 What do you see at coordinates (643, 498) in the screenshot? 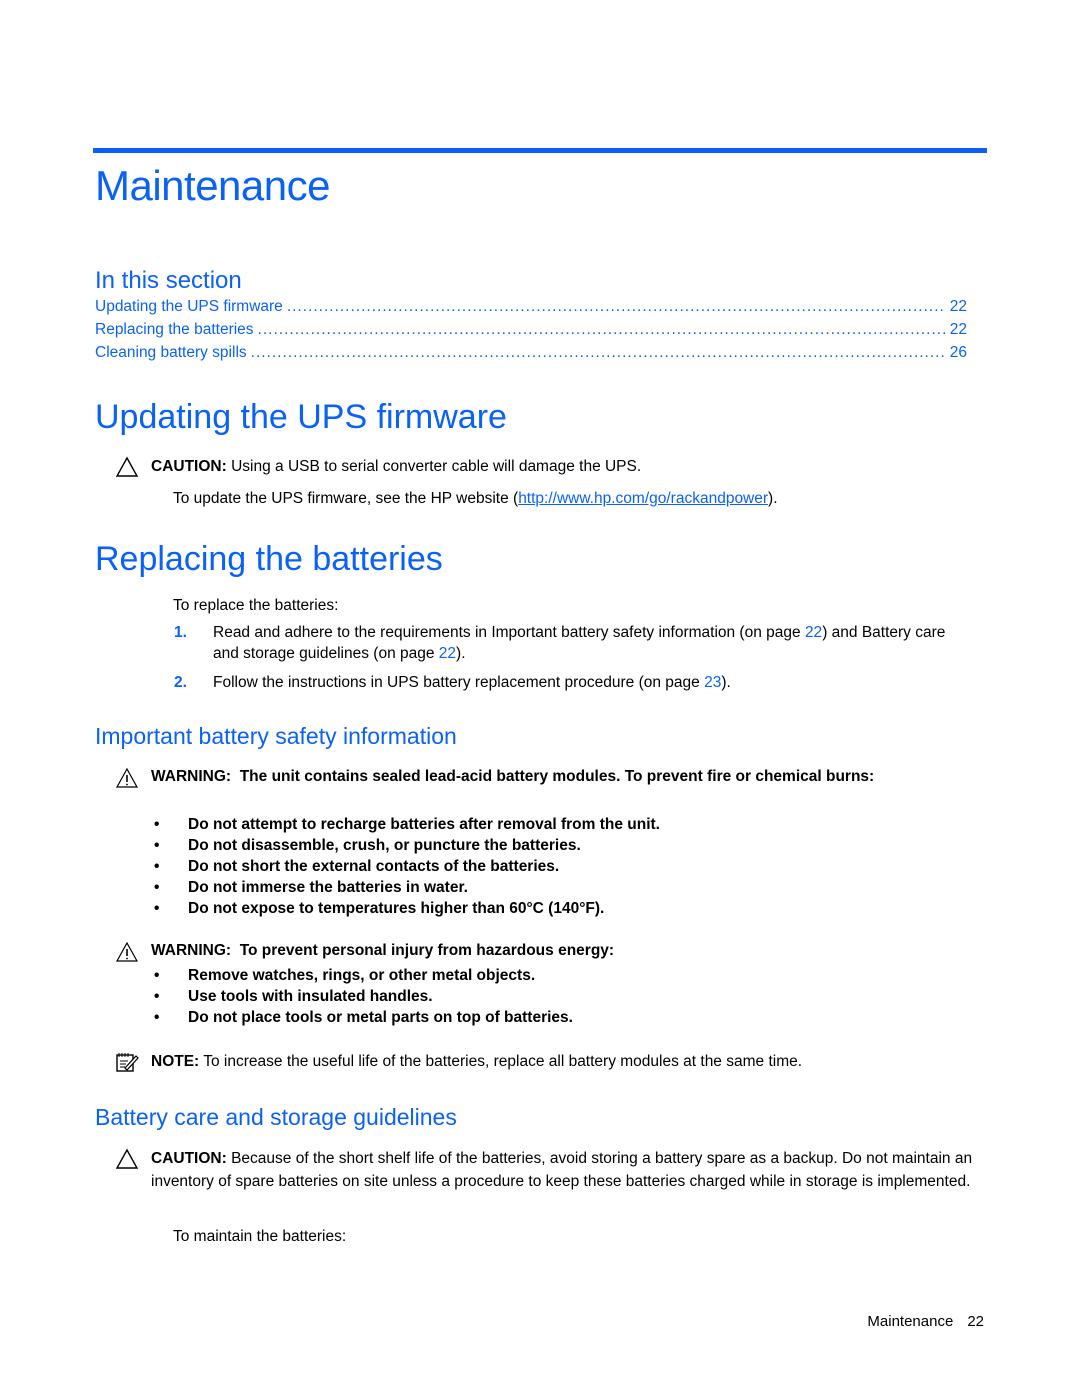
I see `hp-website-link: http://www.hp.com/go/rackandpower` at bounding box center [643, 498].